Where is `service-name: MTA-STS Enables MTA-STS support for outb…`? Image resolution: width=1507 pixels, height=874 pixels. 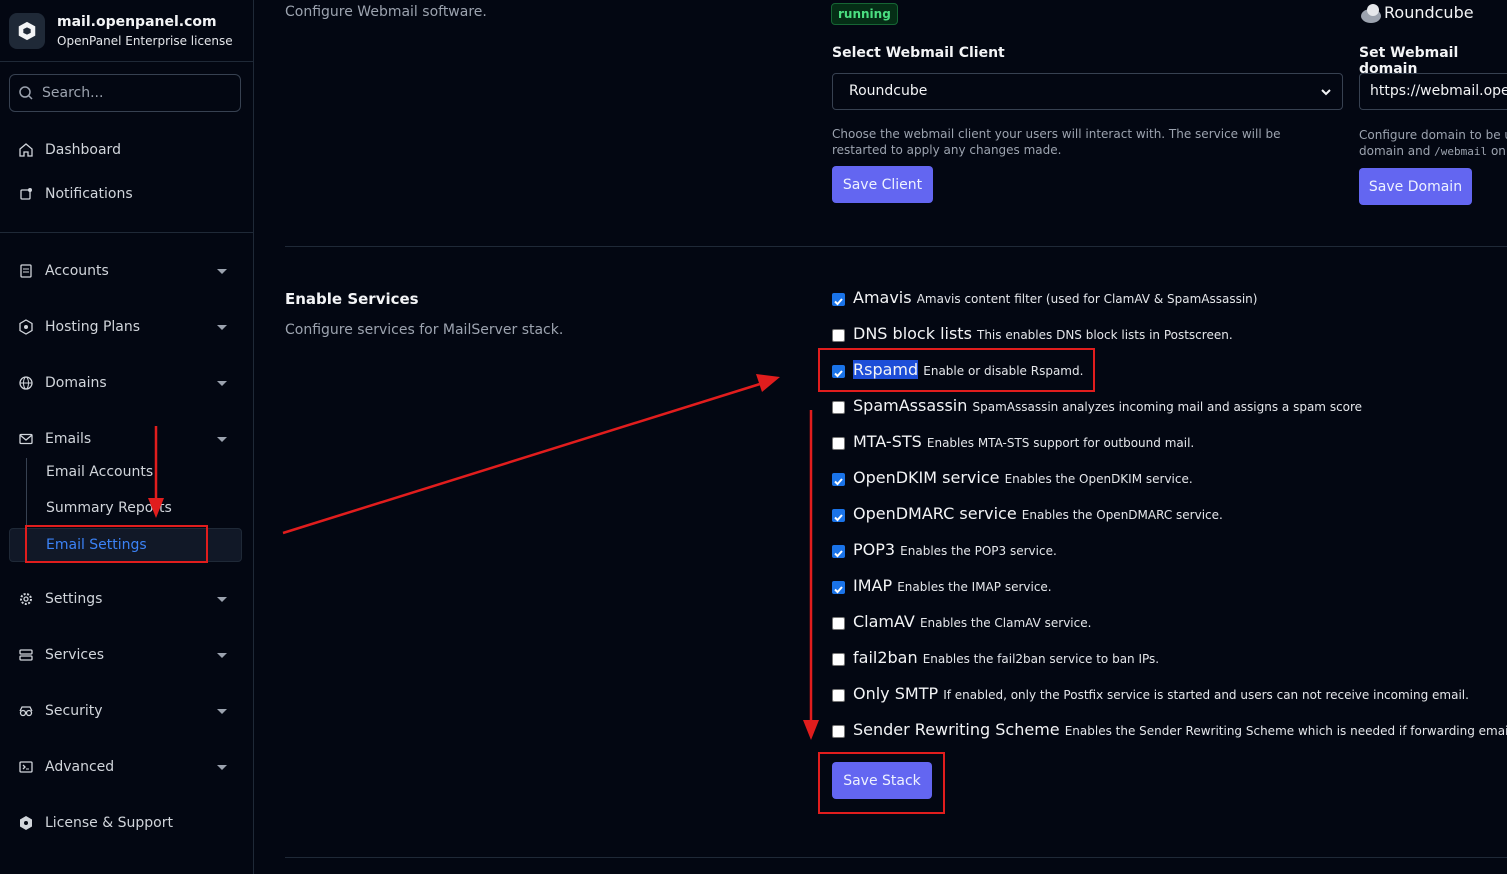
service-name: MTA-STS Enables MTA-STS support for outb… is located at coordinates (1023, 441).